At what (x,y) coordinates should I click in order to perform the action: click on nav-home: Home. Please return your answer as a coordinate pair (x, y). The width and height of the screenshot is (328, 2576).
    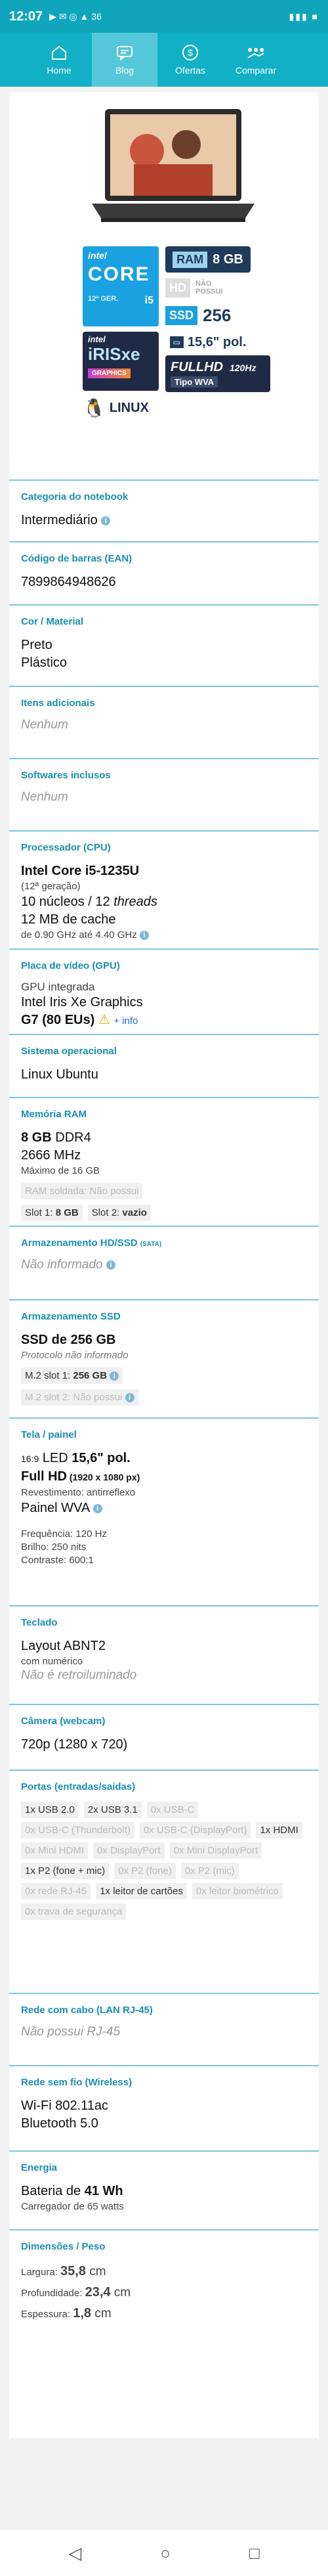
    Looking at the image, I should click on (59, 60).